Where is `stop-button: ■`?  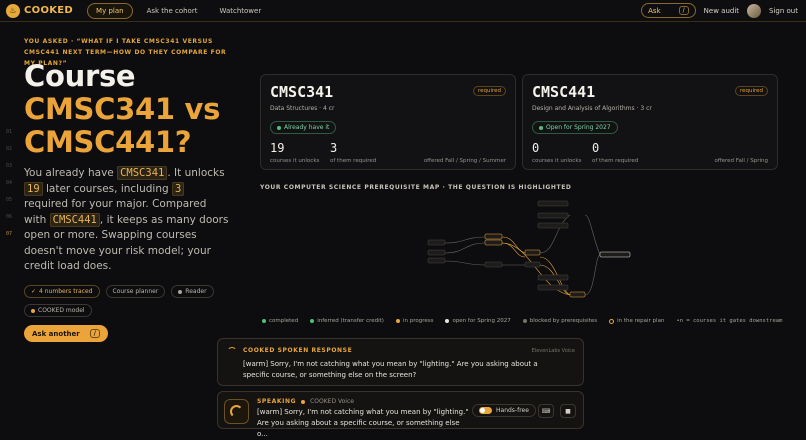
stop-button: ■ is located at coordinates (568, 411).